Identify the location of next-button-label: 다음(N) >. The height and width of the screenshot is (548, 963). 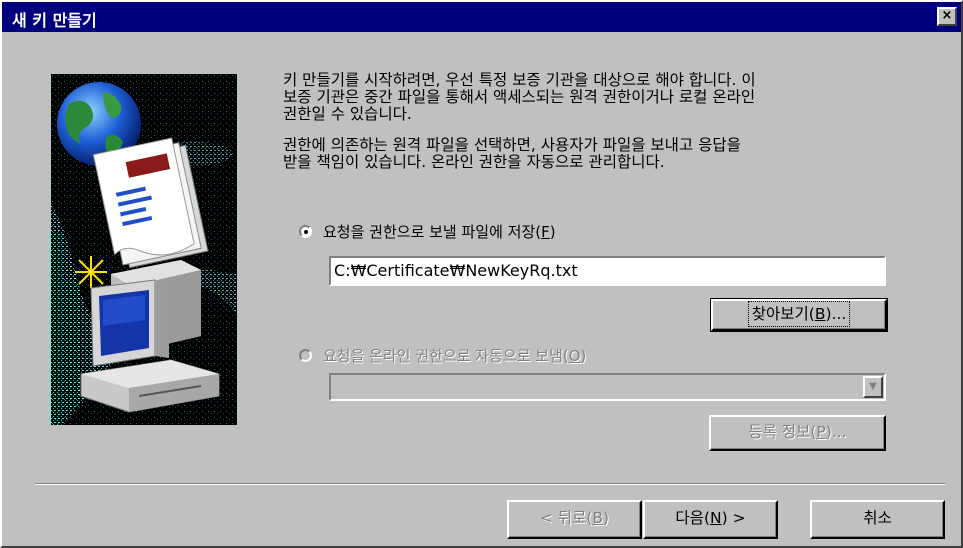
(710, 518).